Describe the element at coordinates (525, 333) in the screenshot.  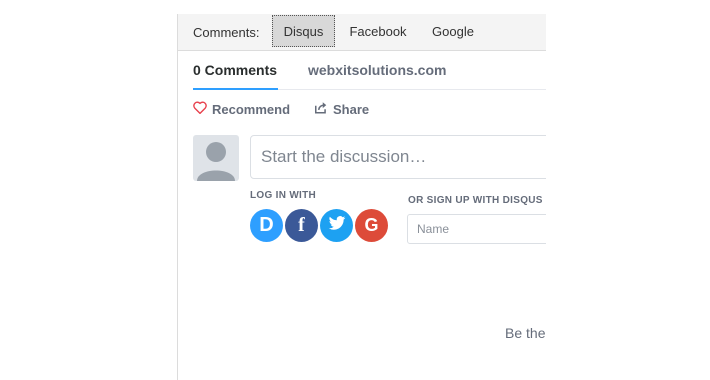
I see `empty-state-message: Be the` at that location.